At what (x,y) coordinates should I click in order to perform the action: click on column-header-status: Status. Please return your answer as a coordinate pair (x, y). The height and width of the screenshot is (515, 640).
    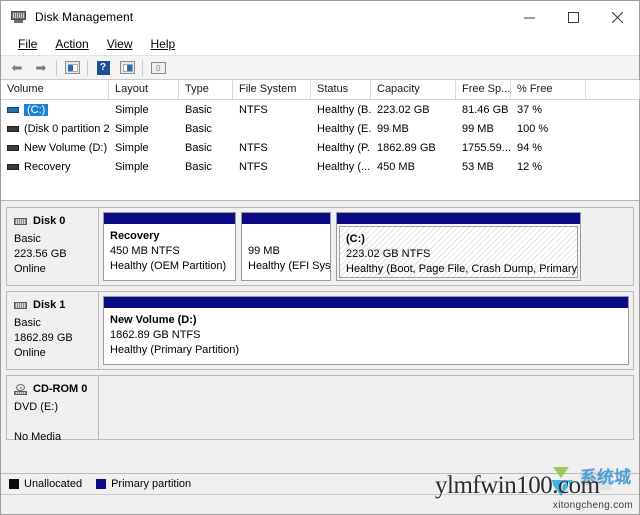
    Looking at the image, I should click on (341, 89).